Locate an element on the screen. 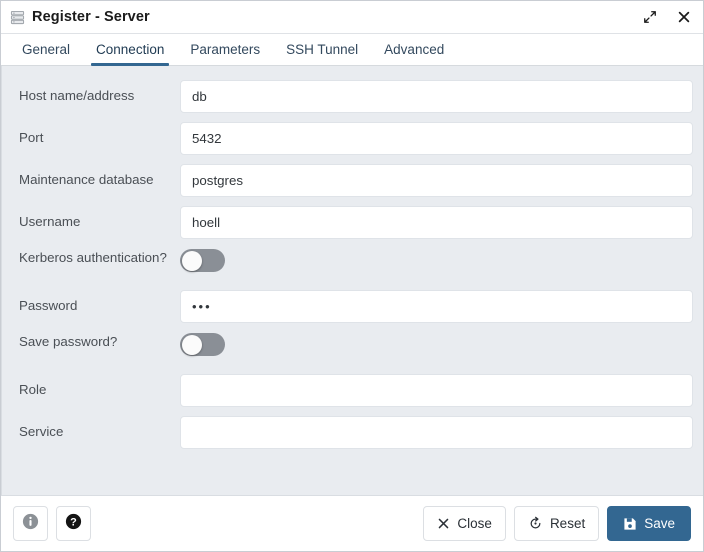 The height and width of the screenshot is (552, 704). form-row-username: Username hoell is located at coordinates (352, 222).